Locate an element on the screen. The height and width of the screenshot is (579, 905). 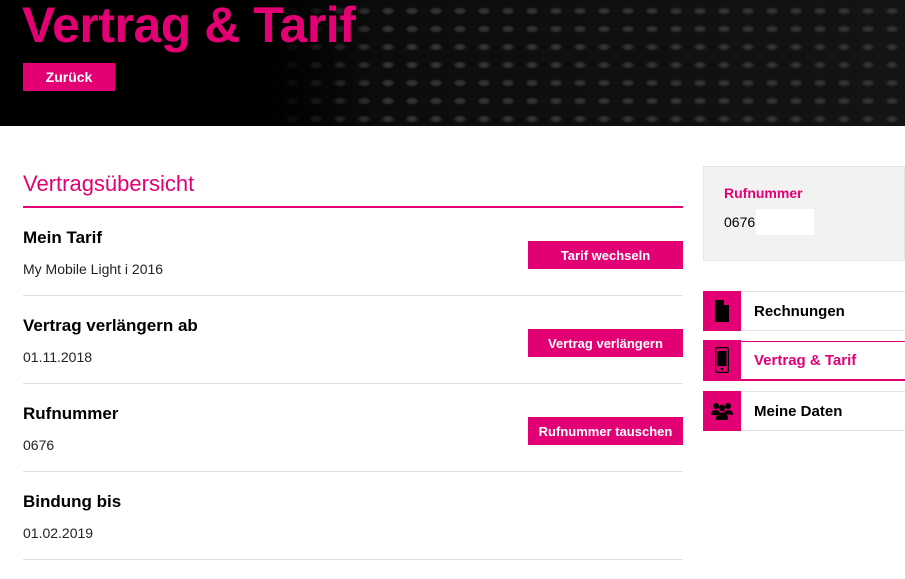
section-title: Vertragsübersicht is located at coordinates (353, 187).